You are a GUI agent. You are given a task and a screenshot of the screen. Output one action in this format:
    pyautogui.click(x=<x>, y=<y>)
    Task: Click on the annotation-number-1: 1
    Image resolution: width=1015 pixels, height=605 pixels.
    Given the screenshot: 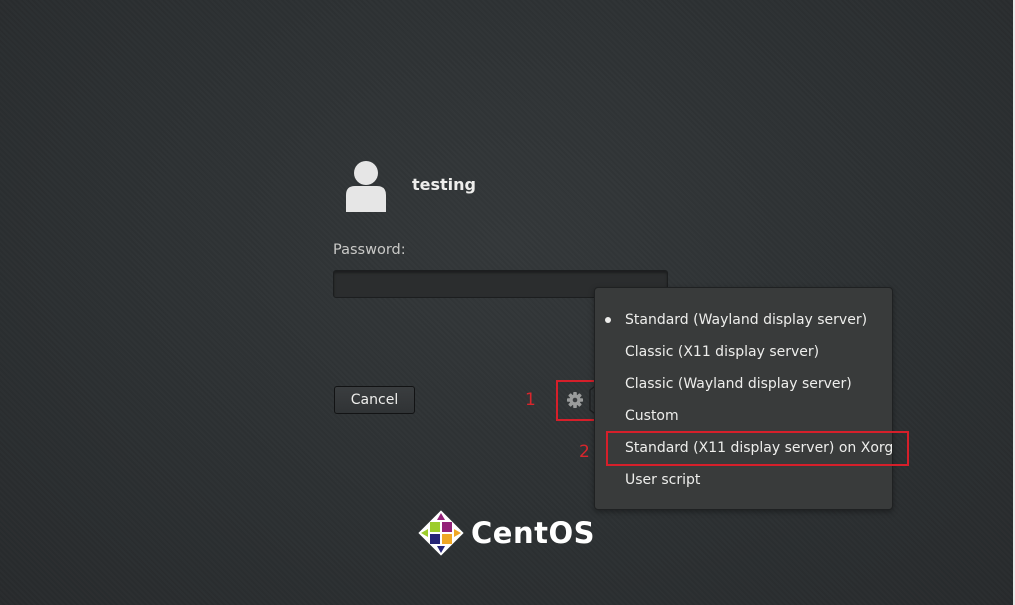 What is the action you would take?
    pyautogui.click(x=530, y=400)
    